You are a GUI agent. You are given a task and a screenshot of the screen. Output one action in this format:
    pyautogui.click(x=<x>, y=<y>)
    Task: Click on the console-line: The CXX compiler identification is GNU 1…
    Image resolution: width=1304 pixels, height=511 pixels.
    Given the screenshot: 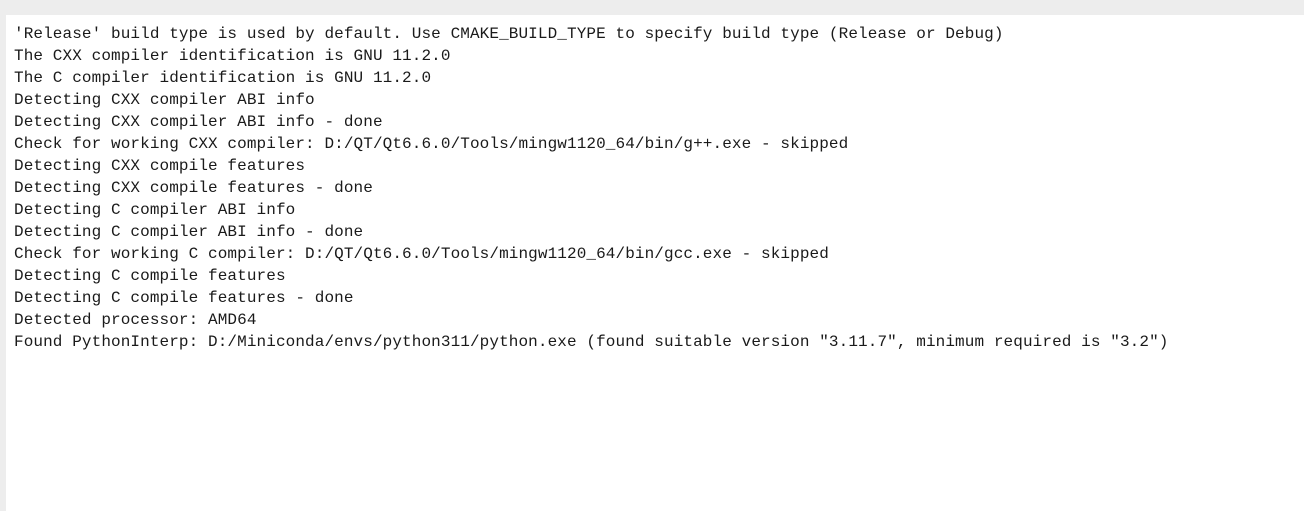 What is the action you would take?
    pyautogui.click(x=232, y=56)
    